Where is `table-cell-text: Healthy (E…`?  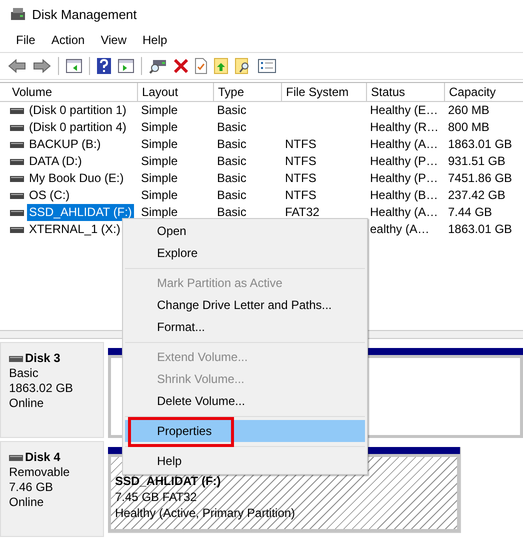 table-cell-text: Healthy (E… is located at coordinates (404, 110).